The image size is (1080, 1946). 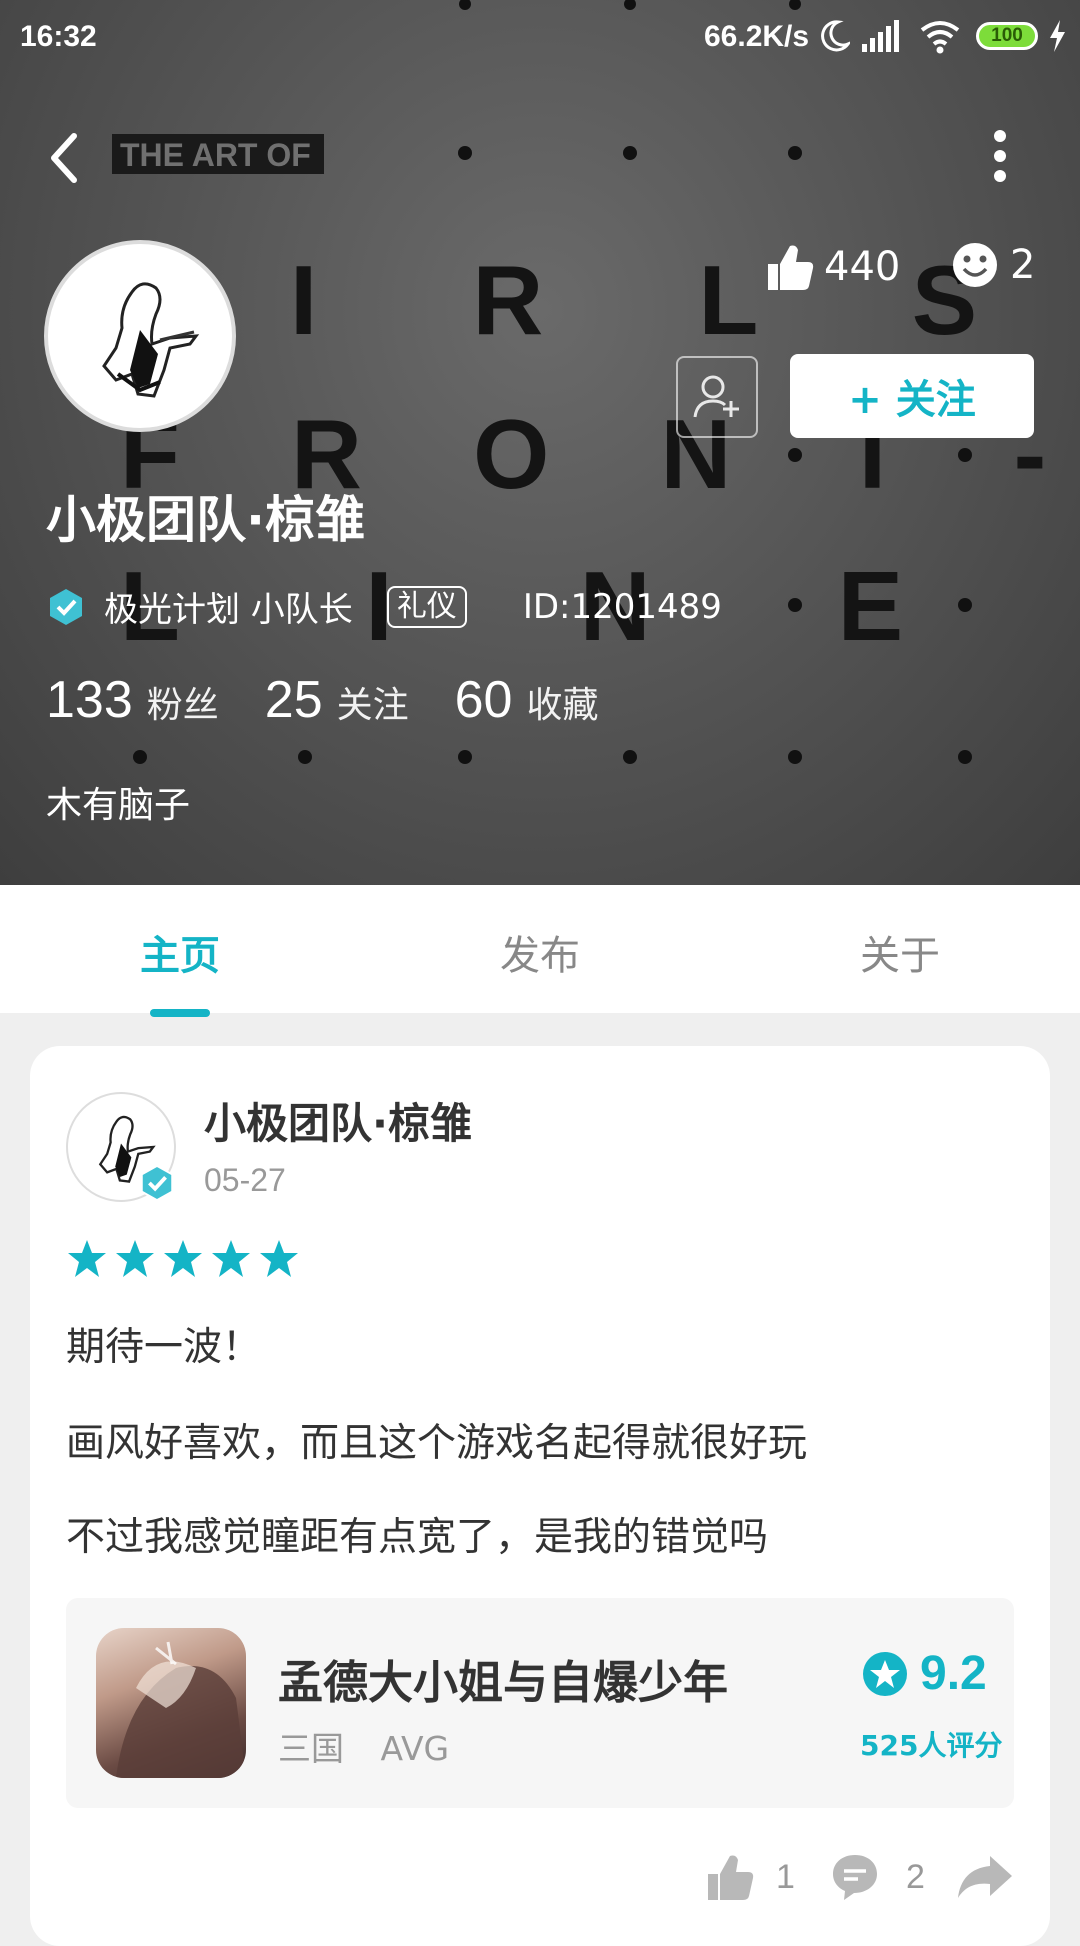 I want to click on star-rating, so click(x=183, y=1259).